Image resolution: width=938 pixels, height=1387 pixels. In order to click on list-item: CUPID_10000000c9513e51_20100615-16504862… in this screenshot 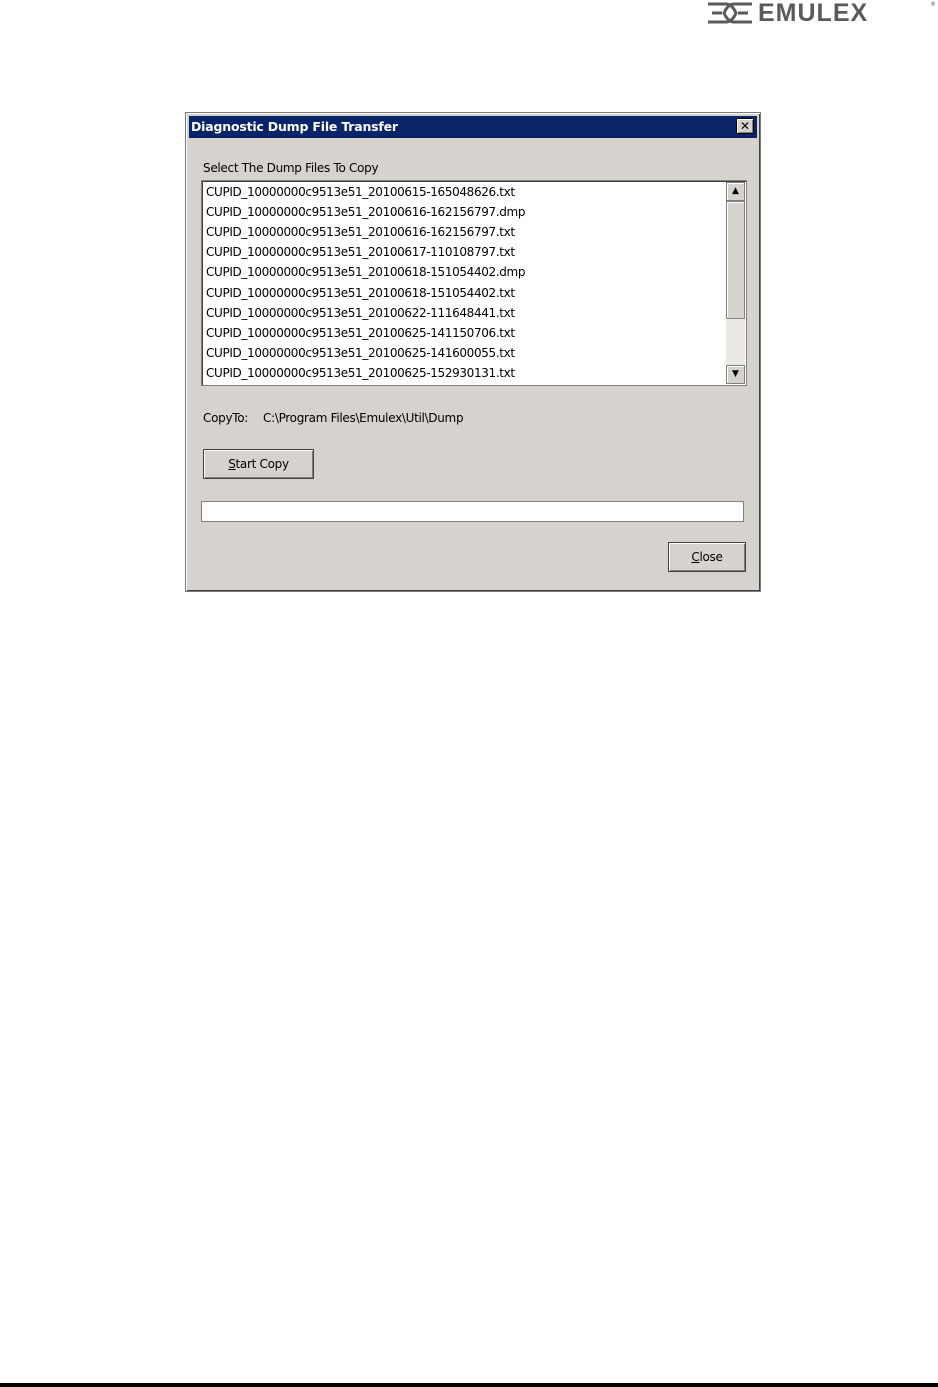, I will do `click(360, 192)`.